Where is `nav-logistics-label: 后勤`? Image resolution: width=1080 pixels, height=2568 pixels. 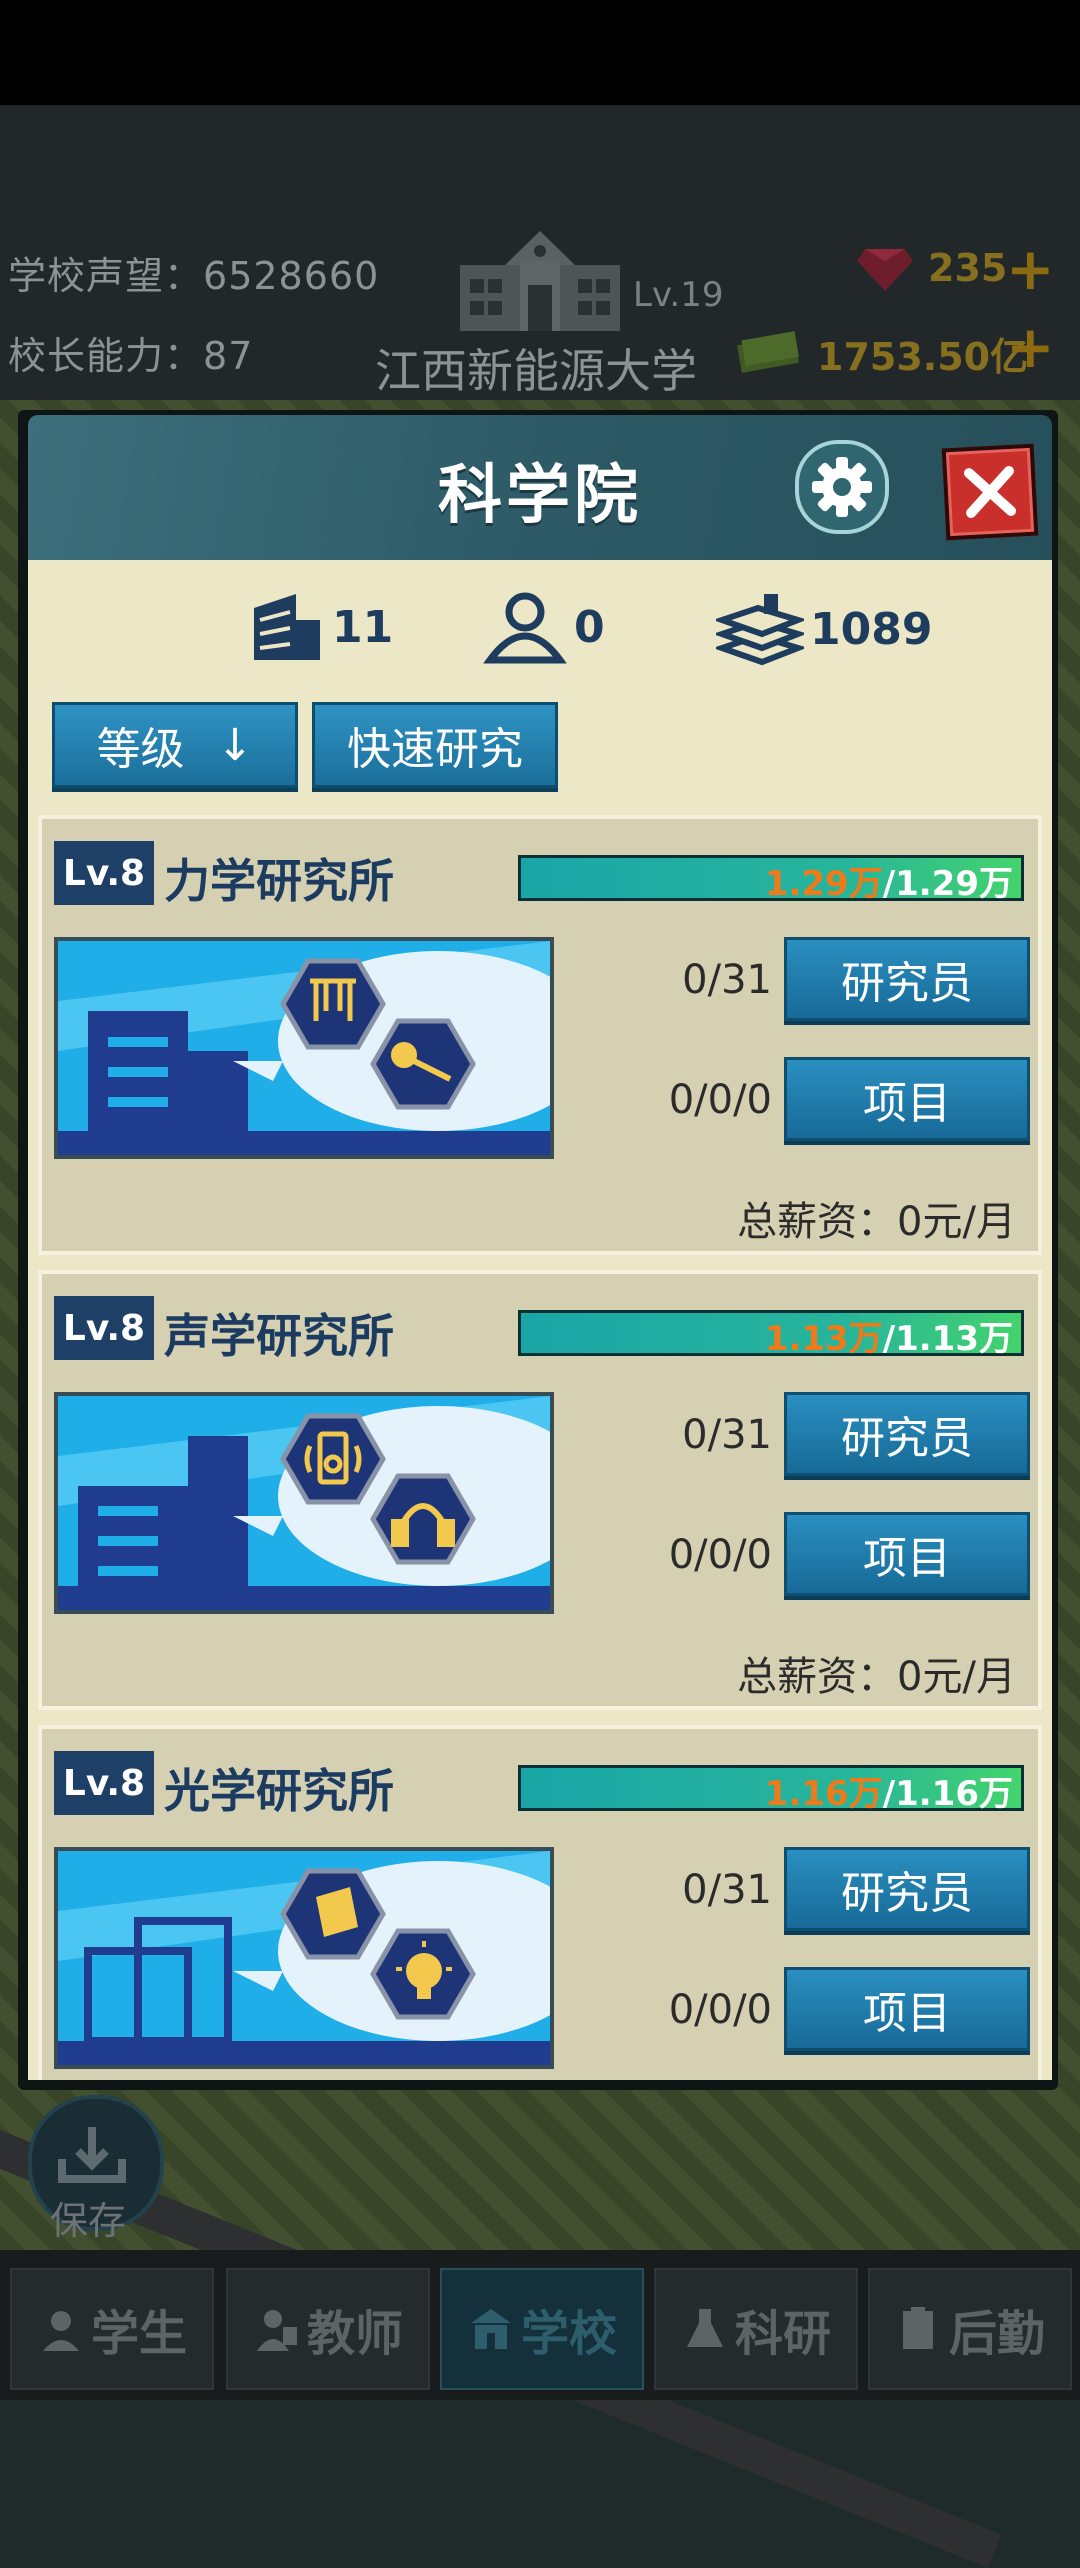
nav-logistics-label: 后勤 is located at coordinates (996, 2334).